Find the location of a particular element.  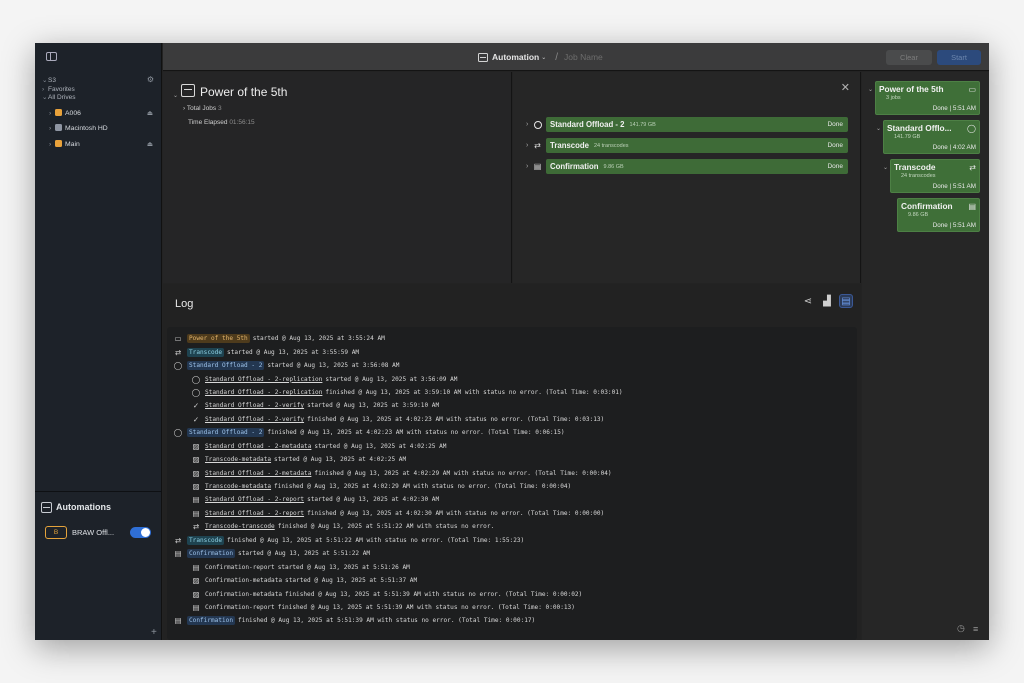

step-name: Confirmation is located at coordinates (574, 166).